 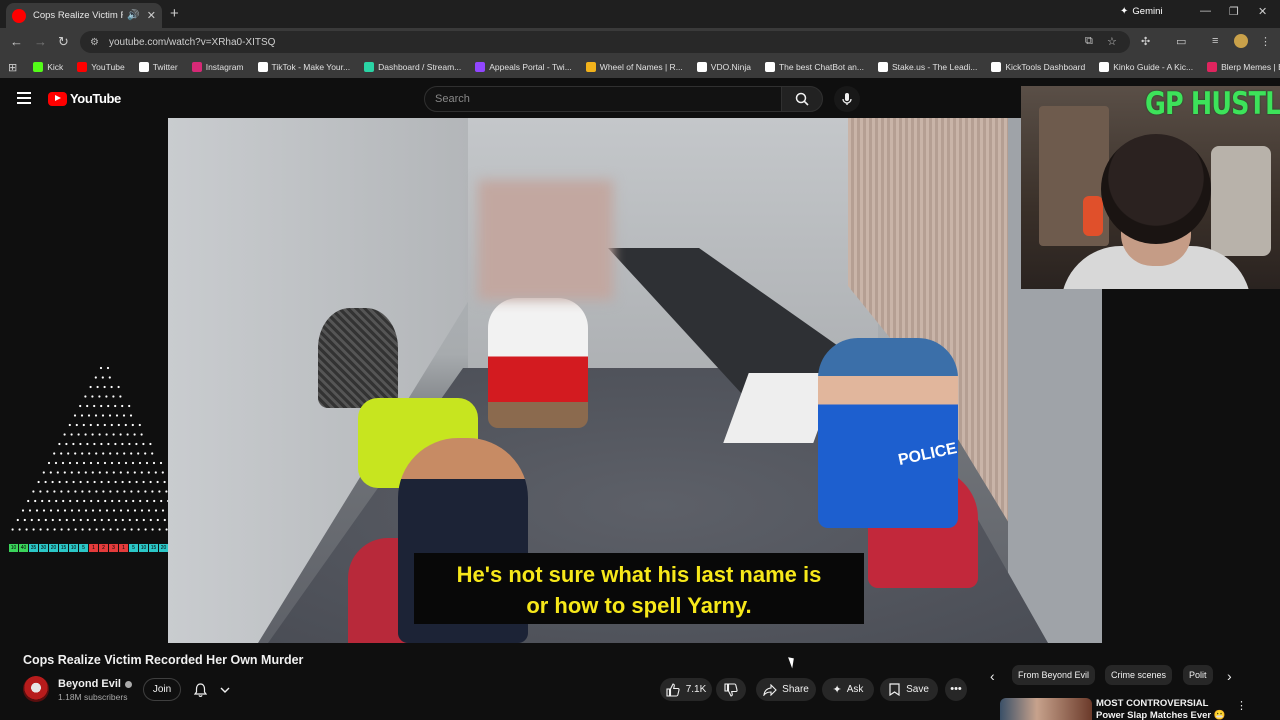 I want to click on close-tab-icon: ✕, so click(x=151, y=15).